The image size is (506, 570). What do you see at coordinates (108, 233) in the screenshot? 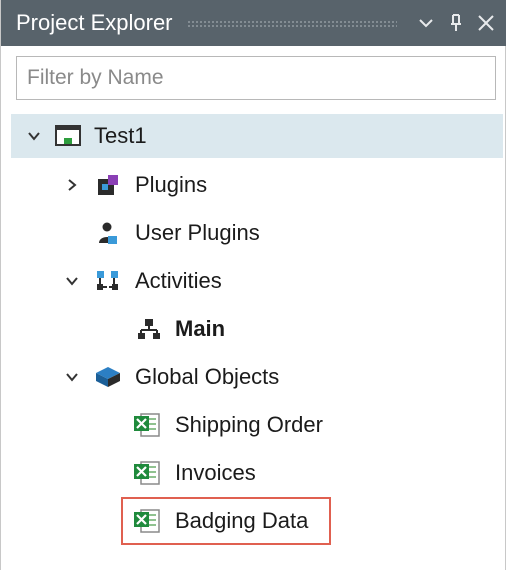
I see `user-plugins-icon` at bounding box center [108, 233].